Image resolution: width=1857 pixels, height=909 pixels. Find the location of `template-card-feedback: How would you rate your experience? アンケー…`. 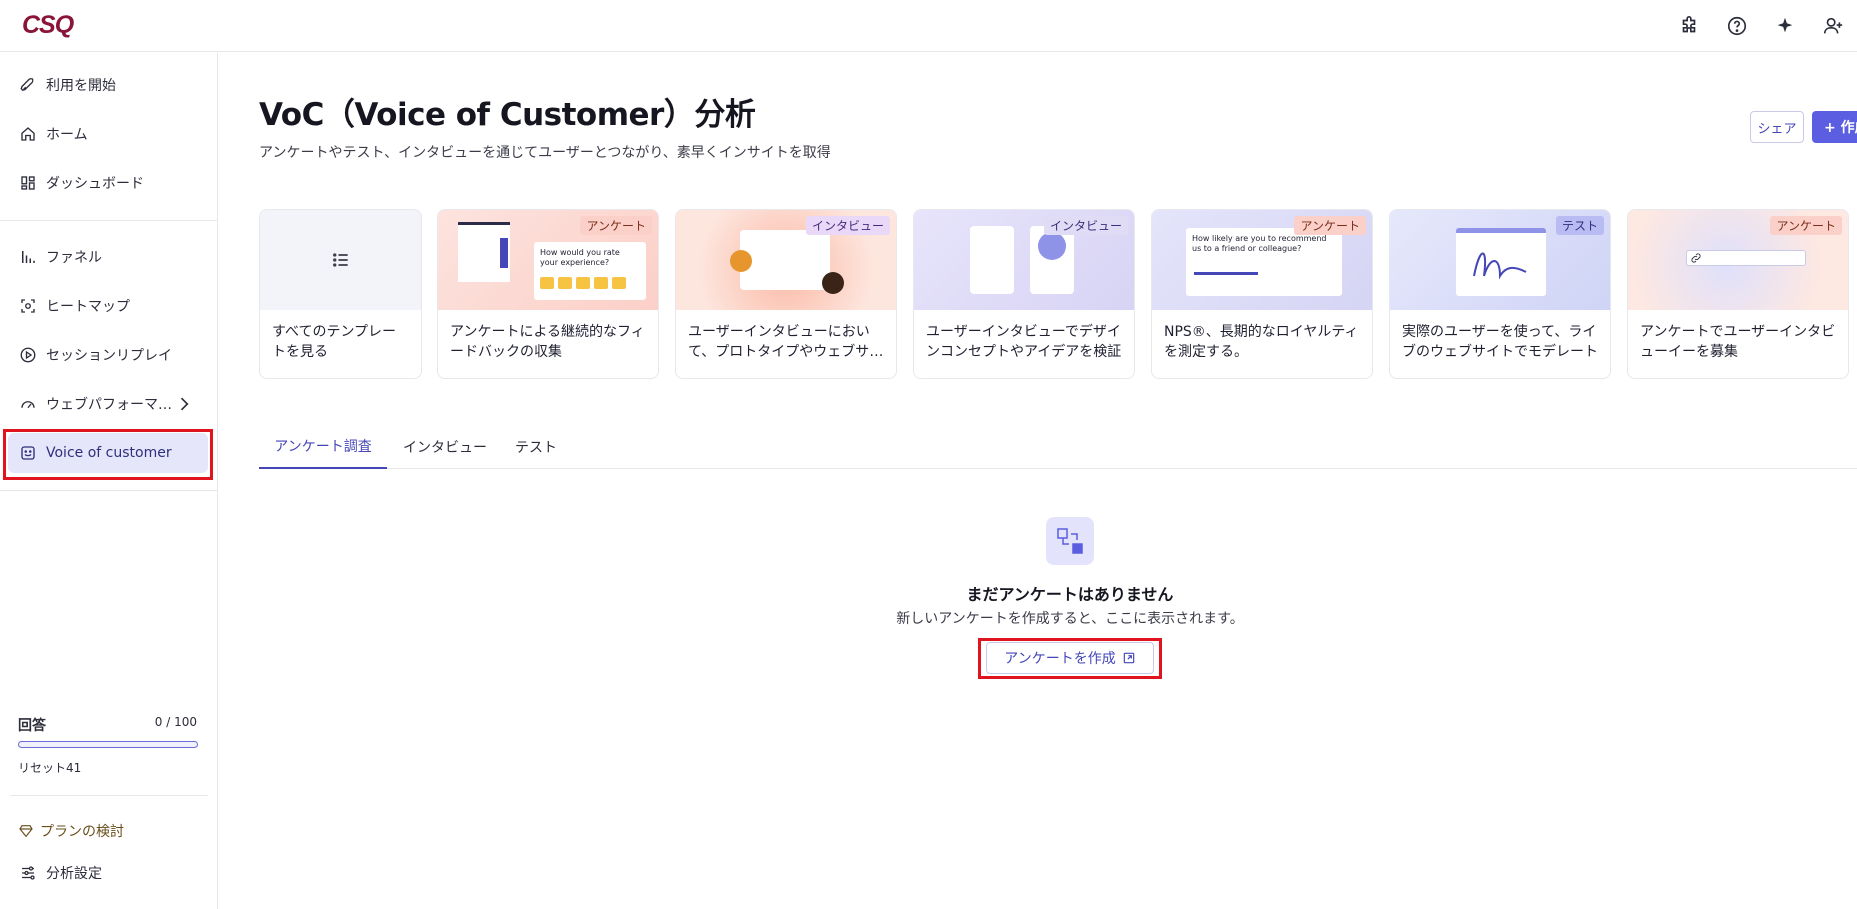

template-card-feedback: How would you rate your experience? アンケー… is located at coordinates (548, 294).